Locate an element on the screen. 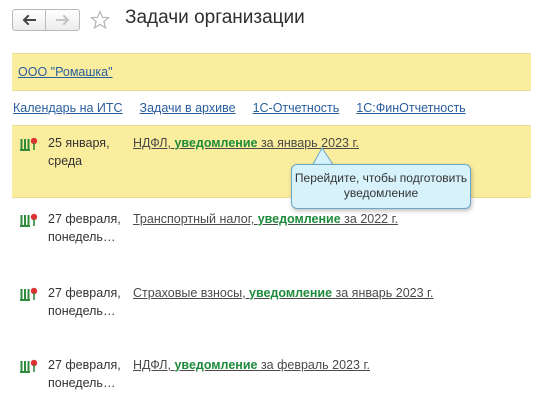 The width and height of the screenshot is (545, 415). task-period: за январь 2023 г. is located at coordinates (383, 293).